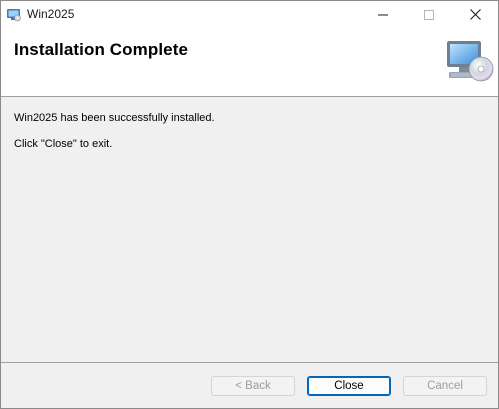  I want to click on minimize-button, so click(383, 14).